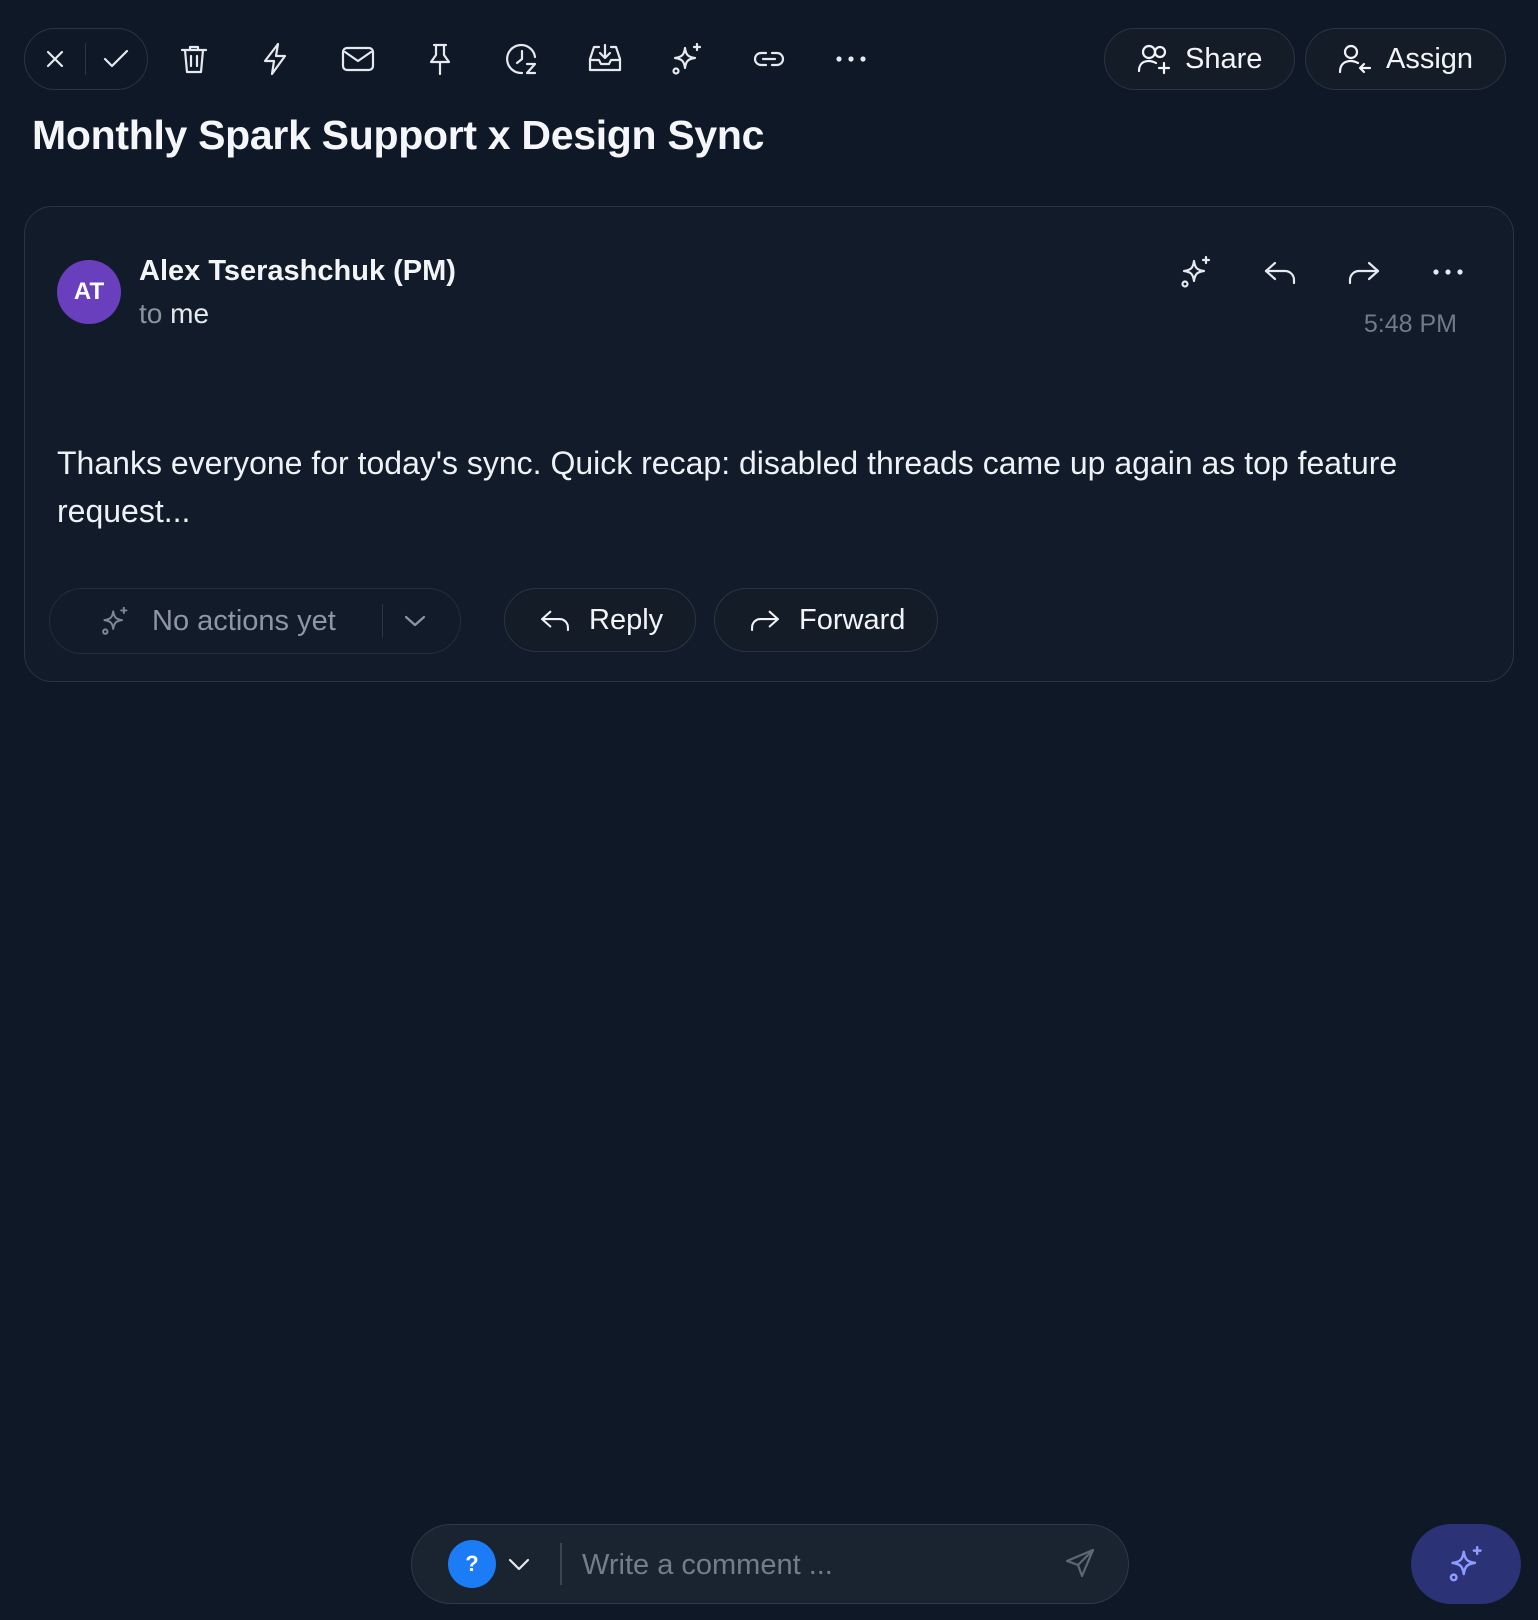 Image resolution: width=1538 pixels, height=1620 pixels. Describe the element at coordinates (561, 1564) in the screenshot. I see `comment-divider` at that location.